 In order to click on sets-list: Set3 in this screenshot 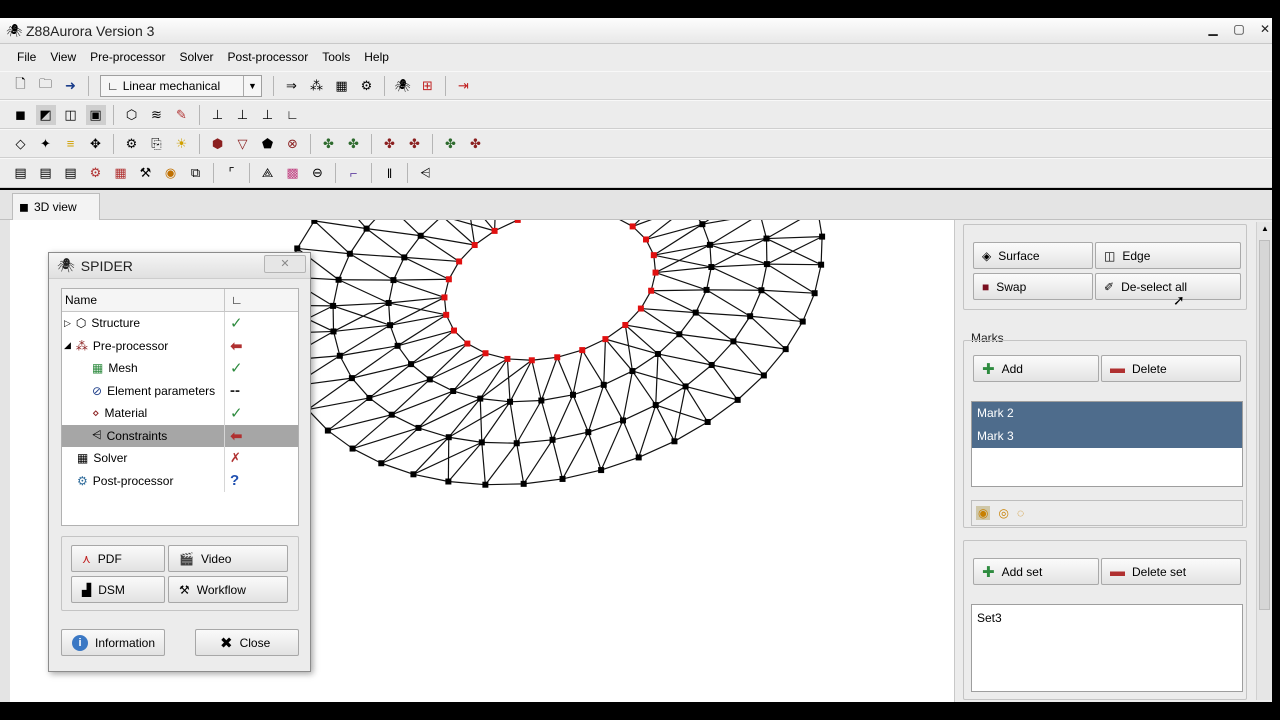, I will do `click(1107, 648)`.